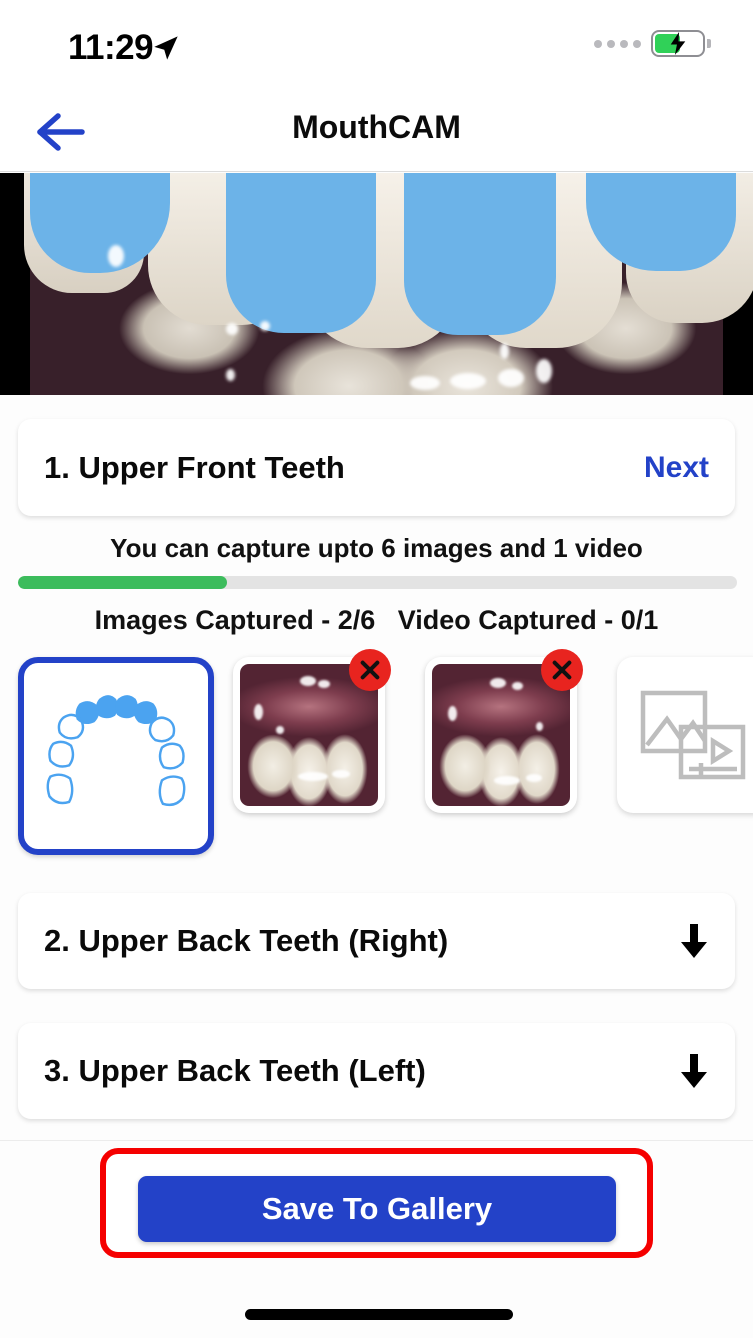 The width and height of the screenshot is (753, 1338). I want to click on thumbnail-arch-diagram, so click(116, 756).